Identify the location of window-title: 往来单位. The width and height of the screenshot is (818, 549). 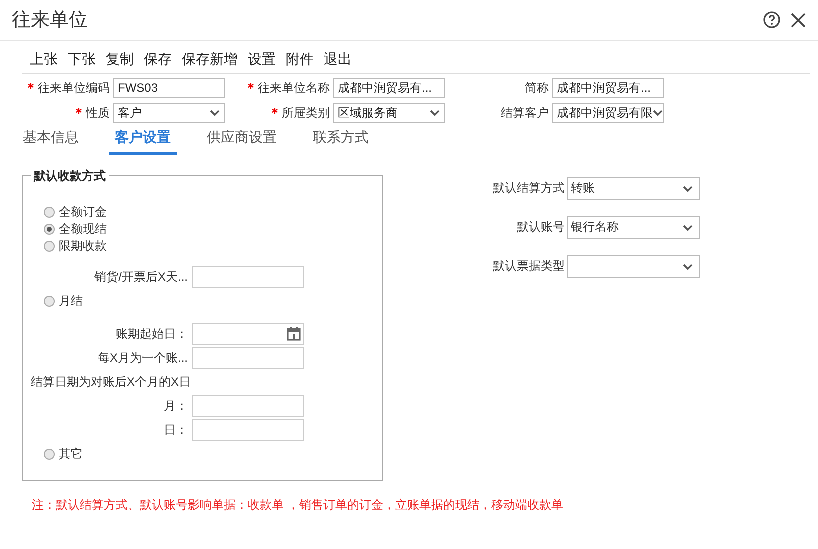
(50, 21).